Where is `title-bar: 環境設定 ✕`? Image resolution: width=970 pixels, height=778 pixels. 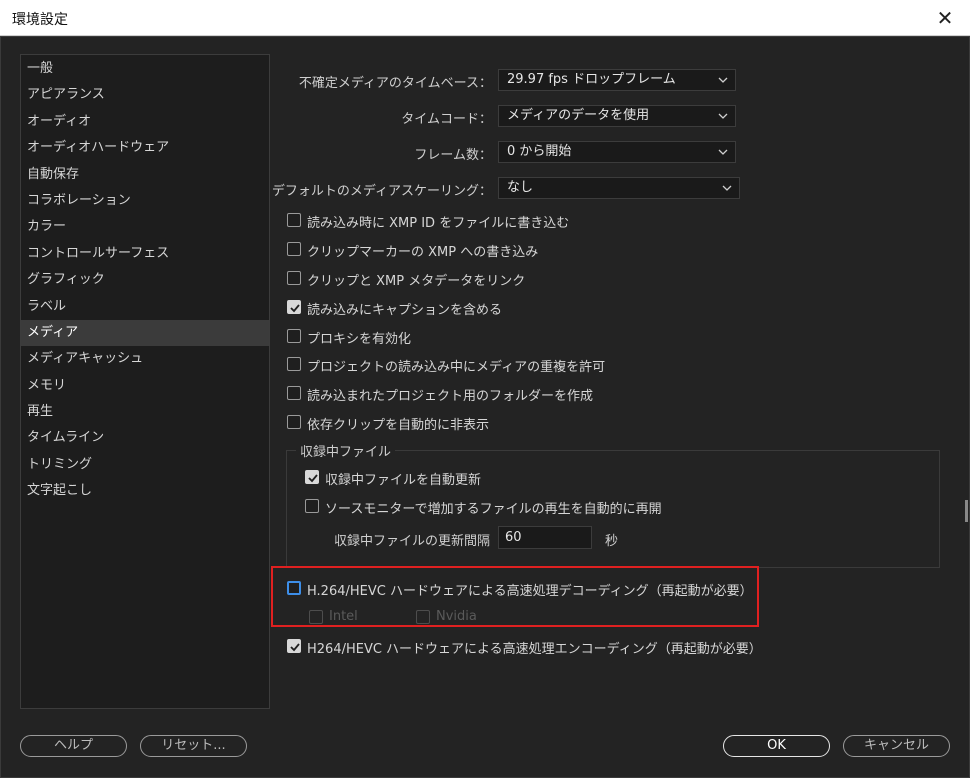 title-bar: 環境設定 ✕ is located at coordinates (485, 18).